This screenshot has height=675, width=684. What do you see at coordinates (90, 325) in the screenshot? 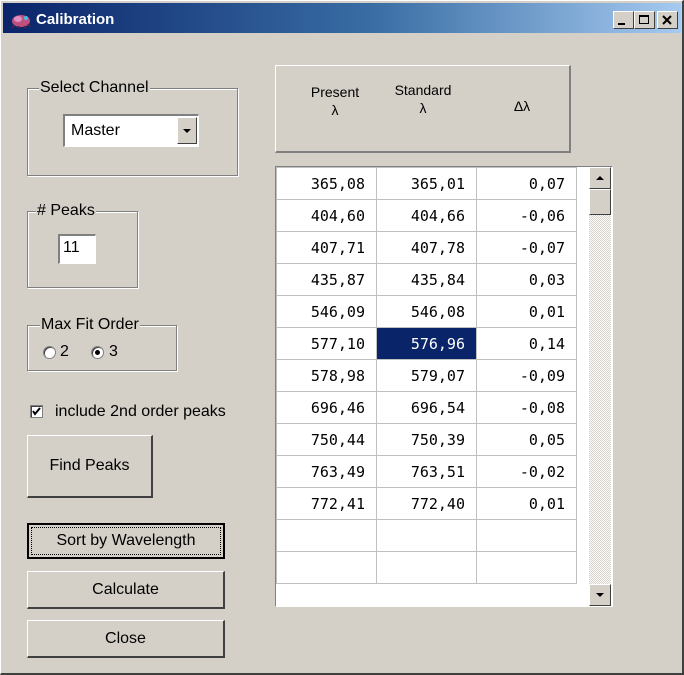
I see `max-fit-order-label: Max Fit Order` at bounding box center [90, 325].